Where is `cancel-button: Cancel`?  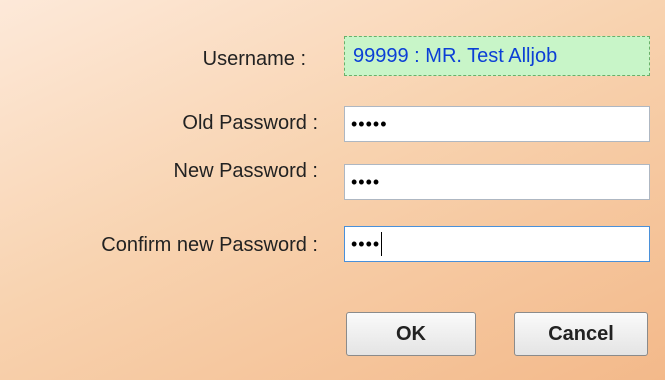 cancel-button: Cancel is located at coordinates (581, 334).